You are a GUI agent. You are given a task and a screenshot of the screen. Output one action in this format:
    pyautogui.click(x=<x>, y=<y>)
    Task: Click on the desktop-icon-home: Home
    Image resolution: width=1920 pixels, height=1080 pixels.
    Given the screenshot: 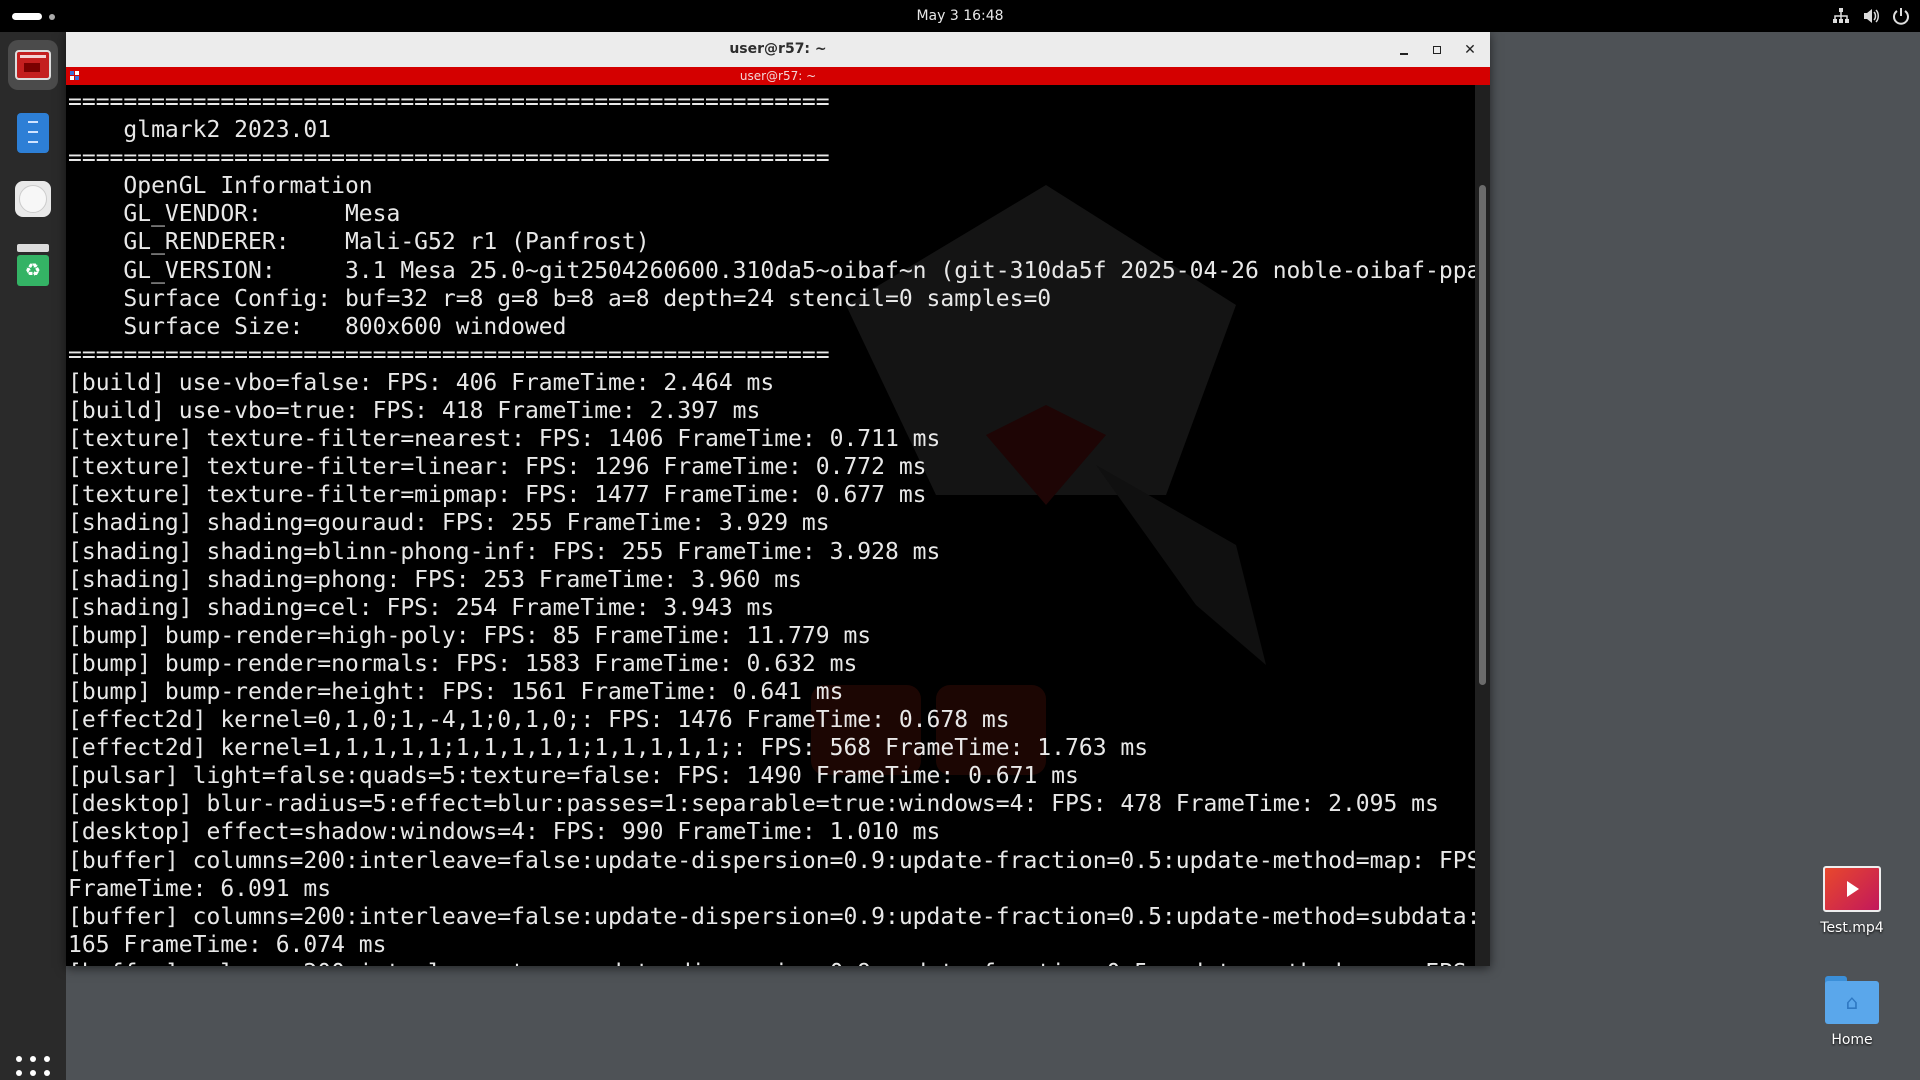 What is the action you would take?
    pyautogui.click(x=1852, y=1012)
    